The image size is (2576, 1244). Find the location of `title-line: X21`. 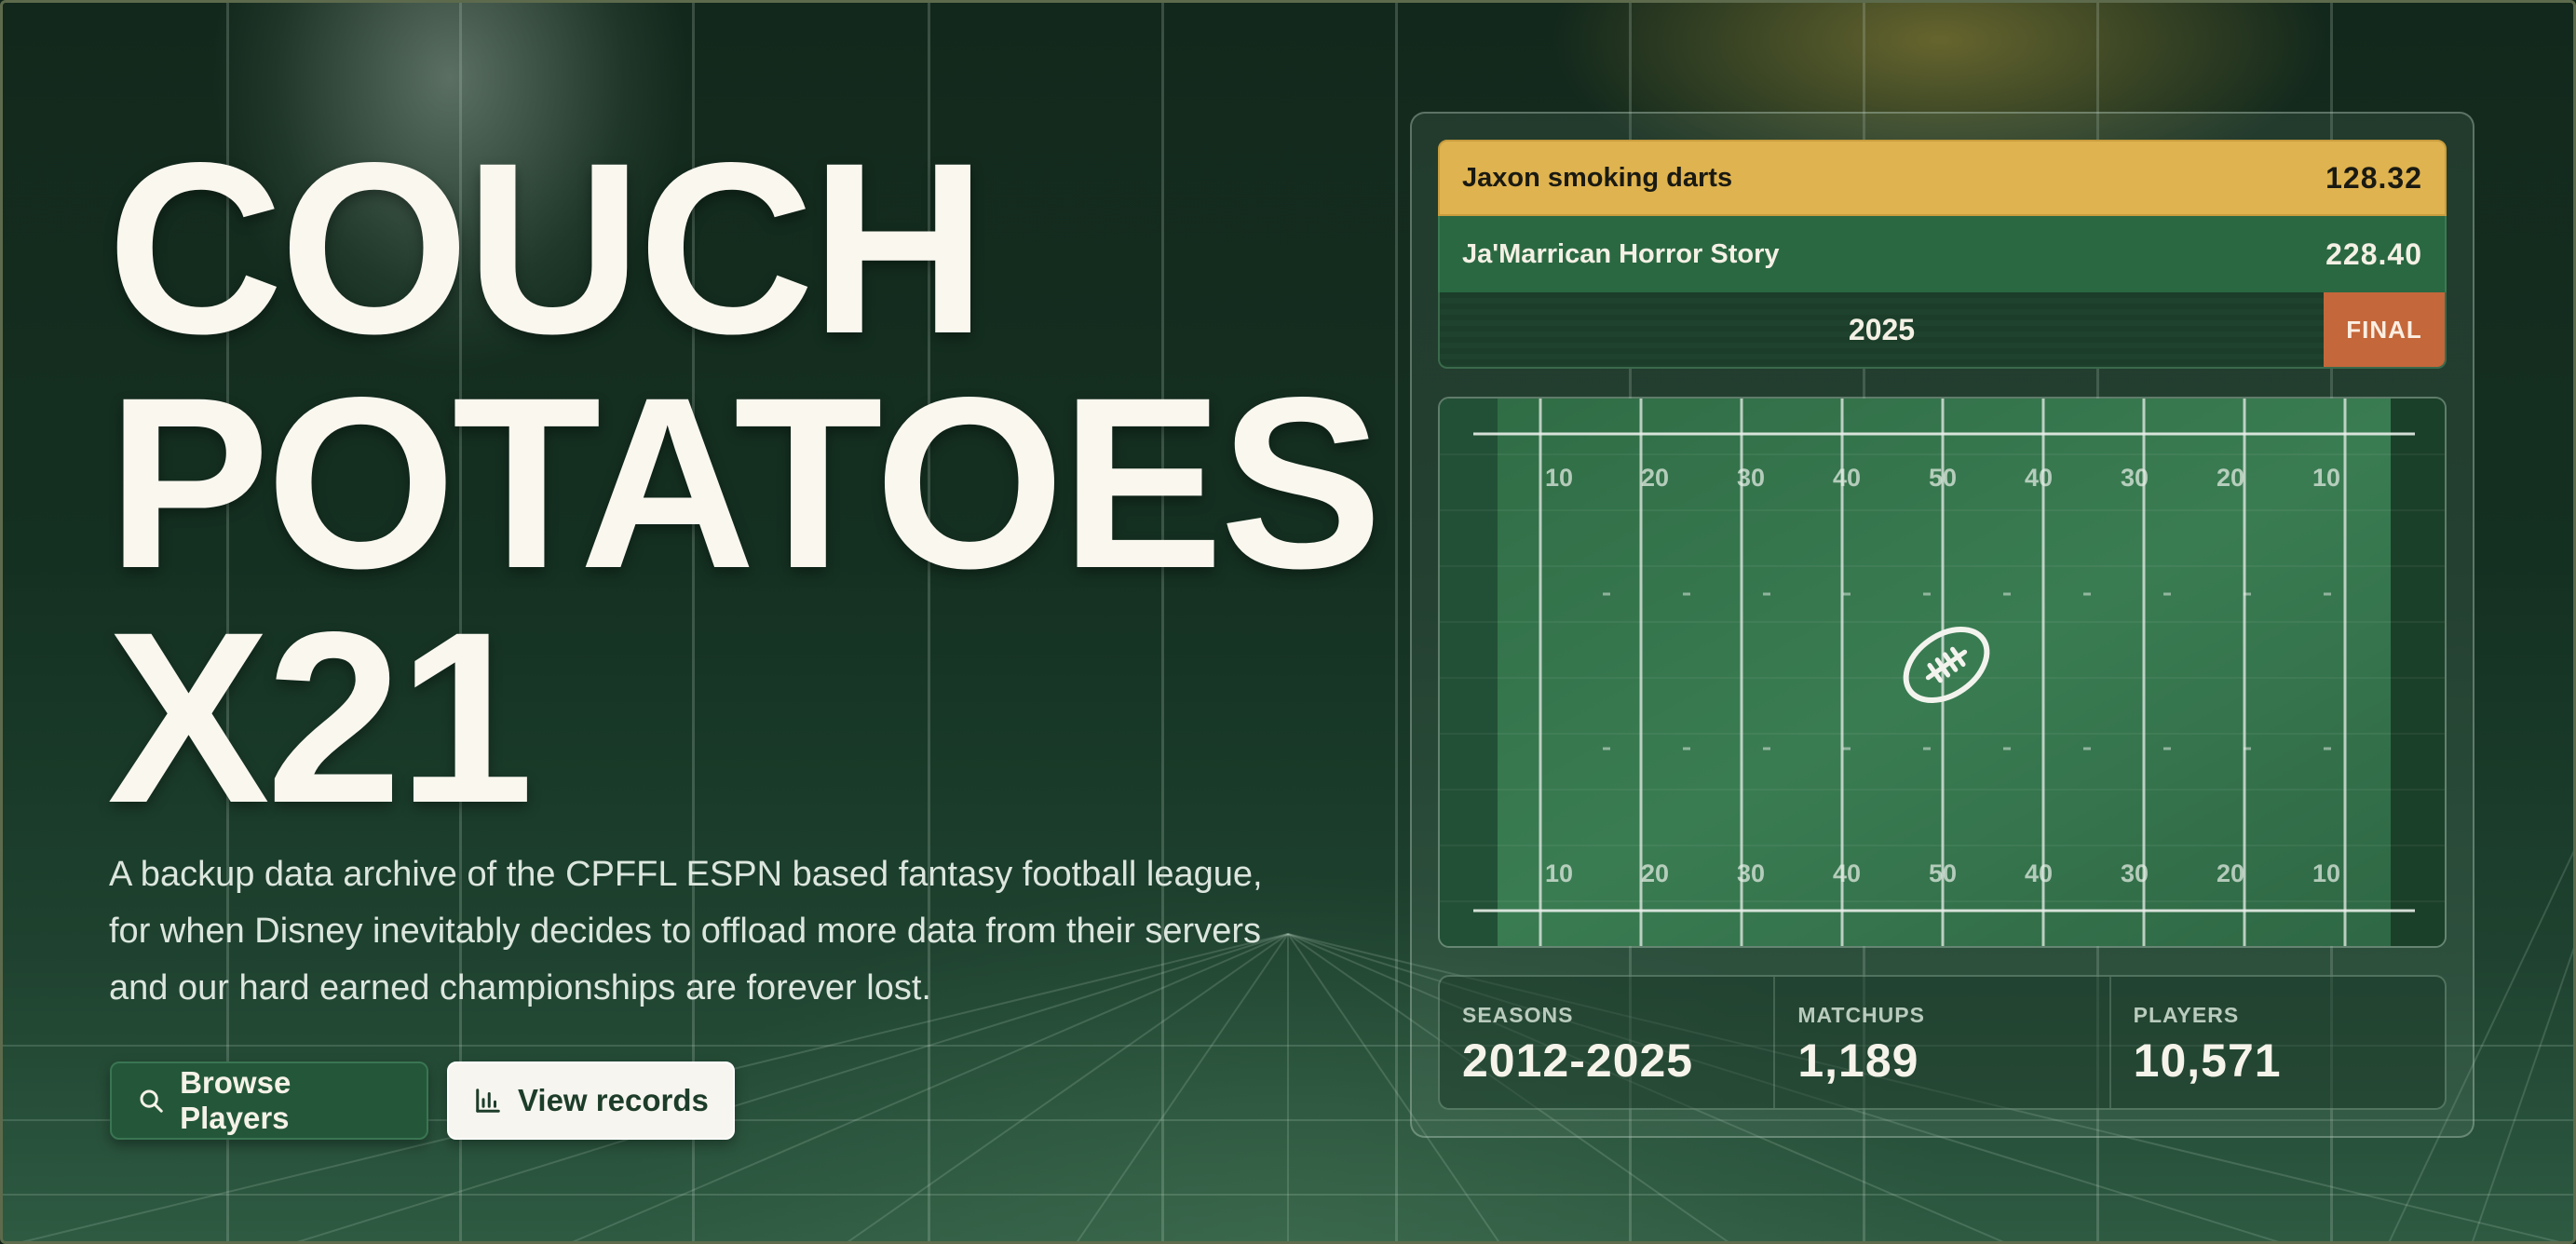

title-line: X21 is located at coordinates (320, 717).